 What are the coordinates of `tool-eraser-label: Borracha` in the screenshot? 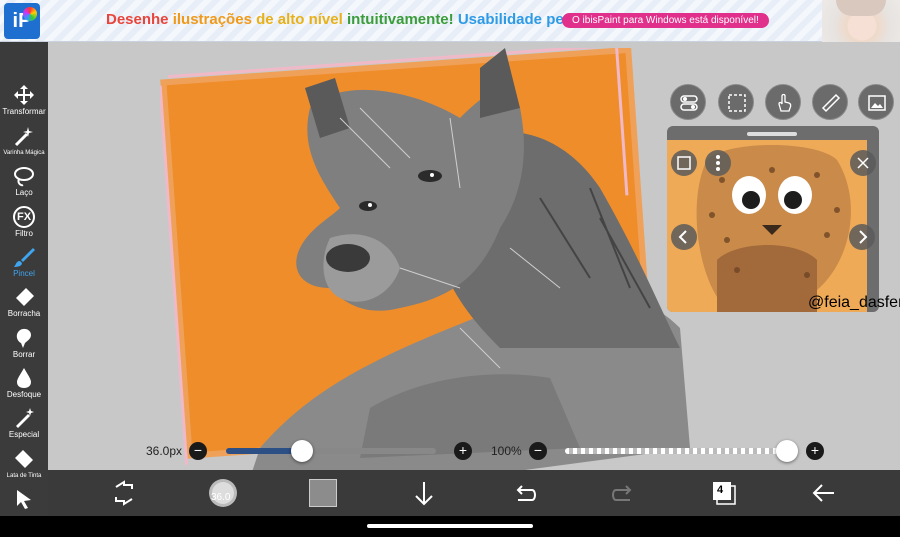 It's located at (24, 313).